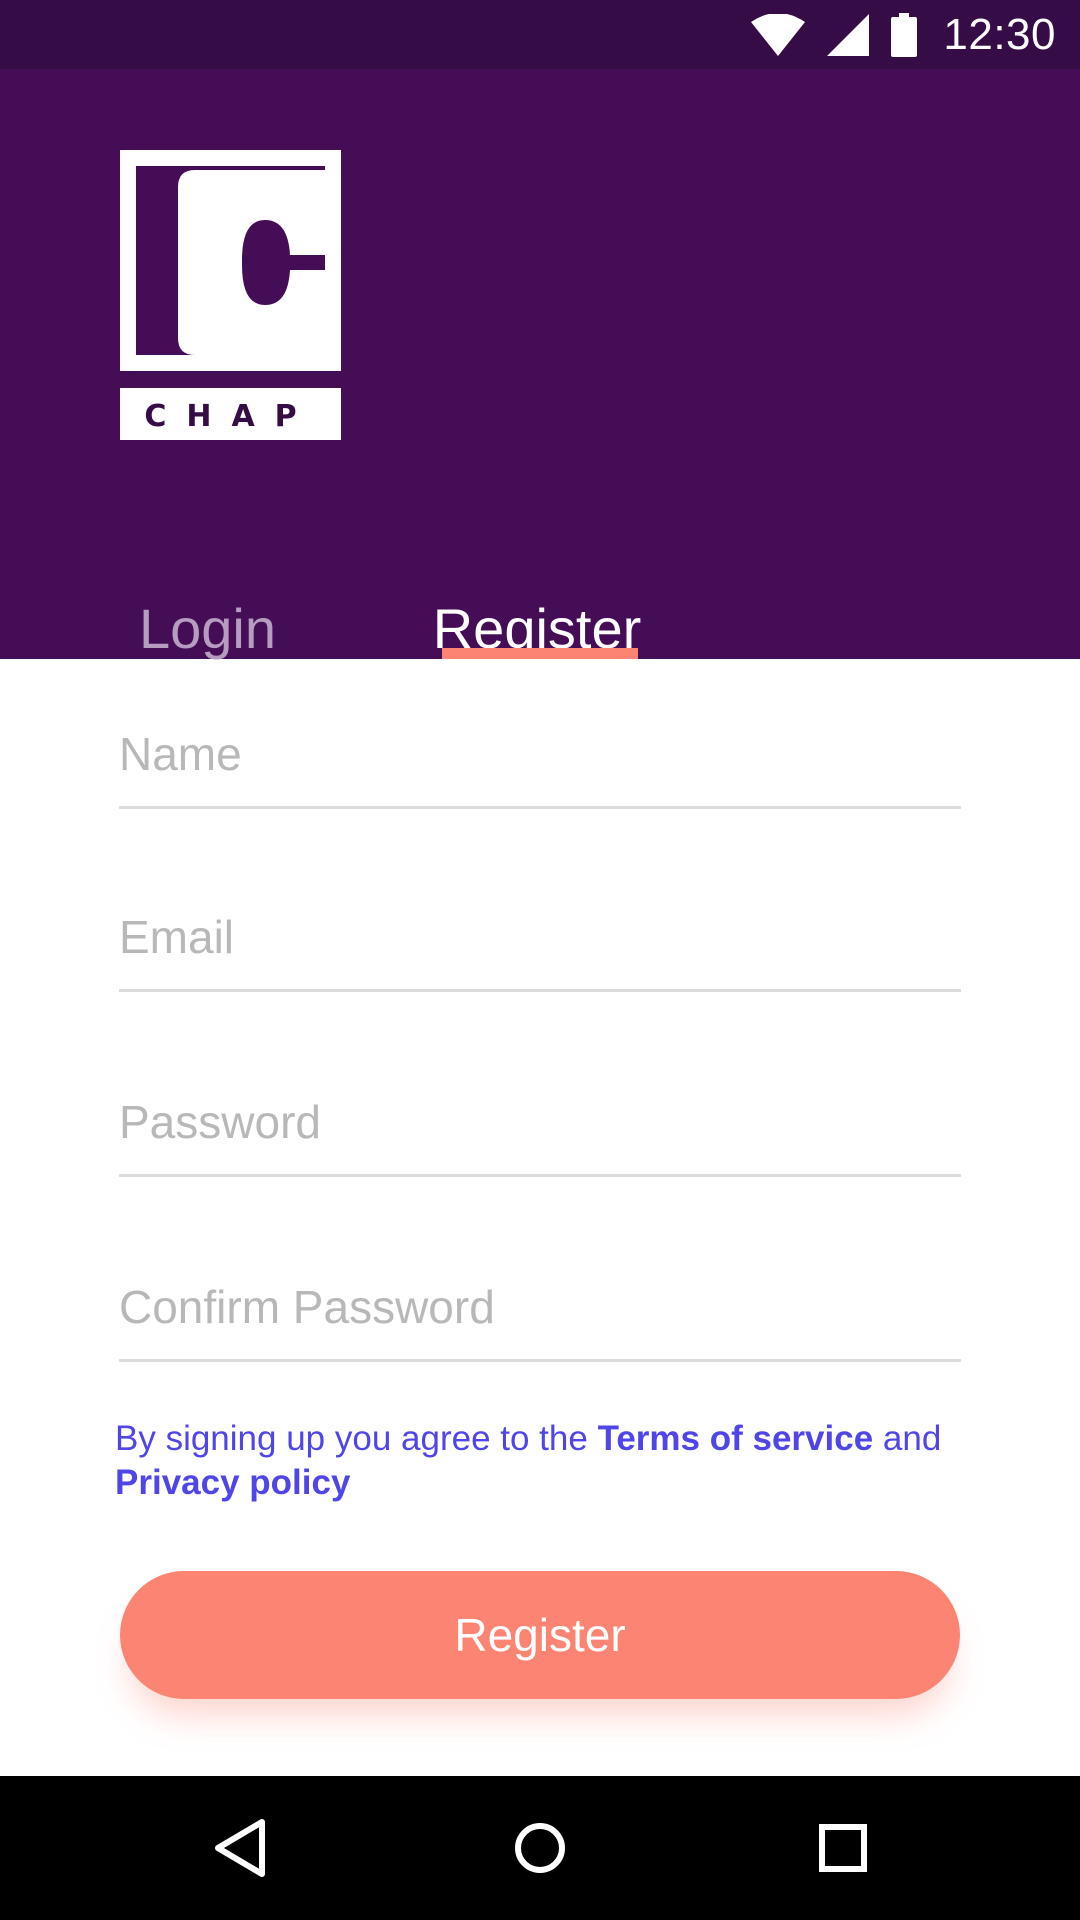  Describe the element at coordinates (356, 1438) in the screenshot. I see `terms-prefix: By signing up you agree to the` at that location.